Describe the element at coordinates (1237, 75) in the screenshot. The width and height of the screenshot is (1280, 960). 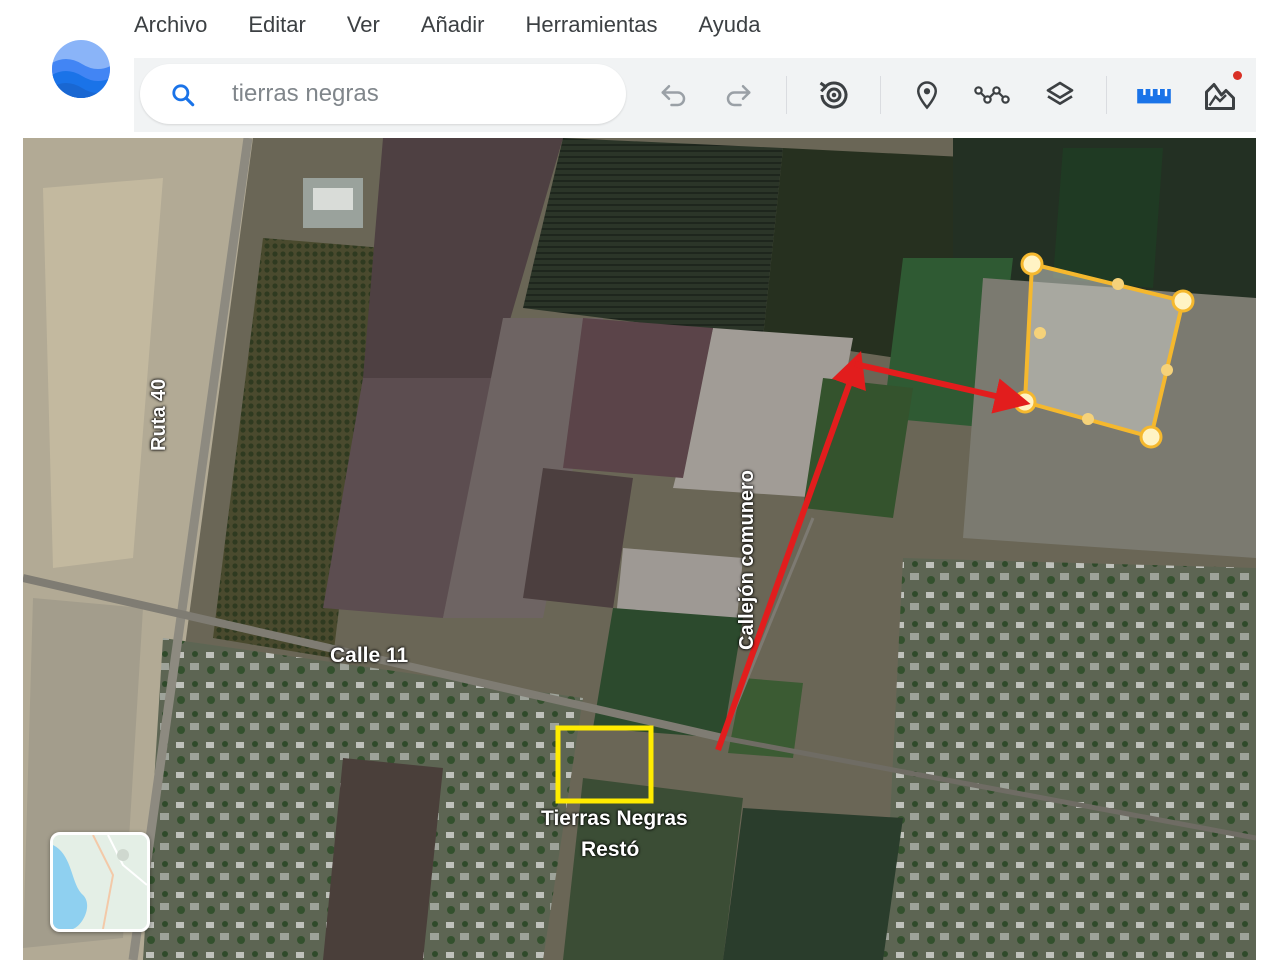
I see `notification-dot` at that location.